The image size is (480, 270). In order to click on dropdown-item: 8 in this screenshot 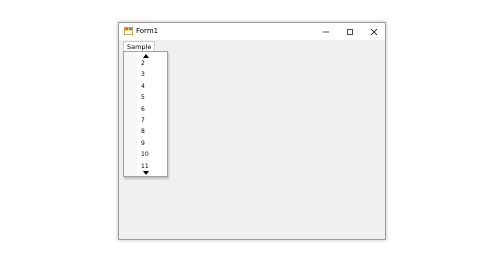, I will do `click(145, 131)`.